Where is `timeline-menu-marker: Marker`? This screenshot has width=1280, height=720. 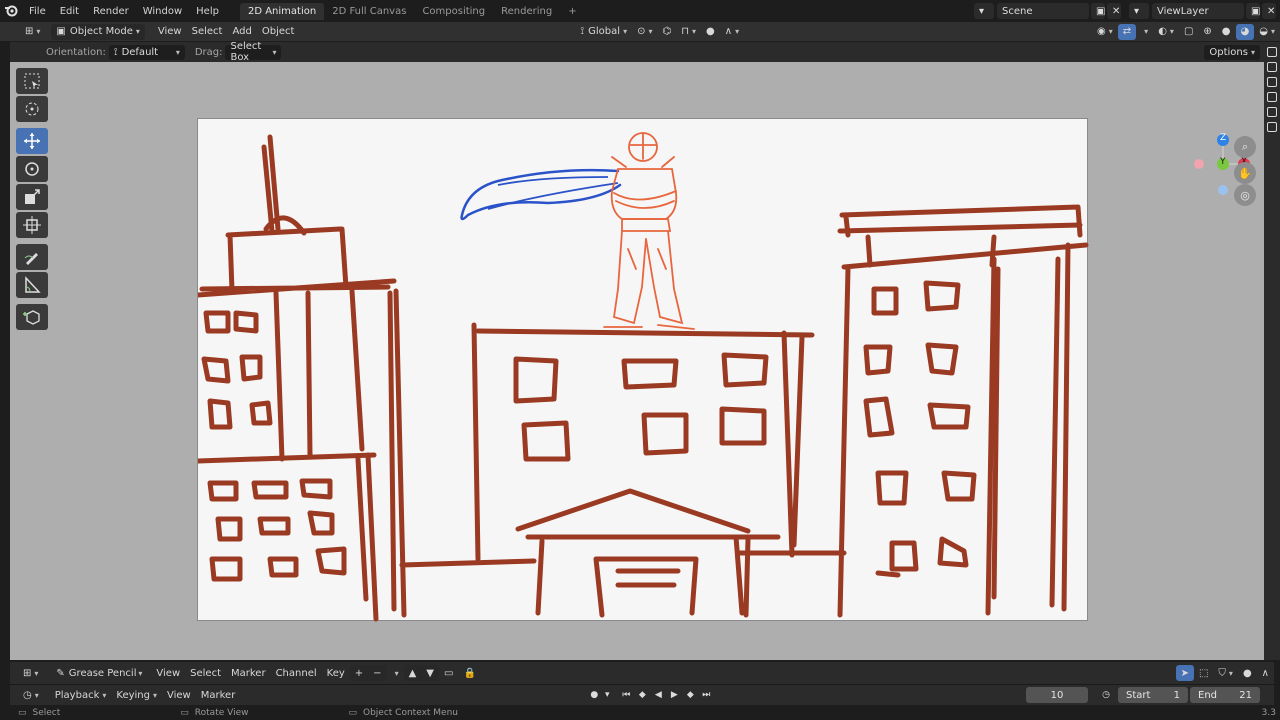 timeline-menu-marker: Marker is located at coordinates (248, 673).